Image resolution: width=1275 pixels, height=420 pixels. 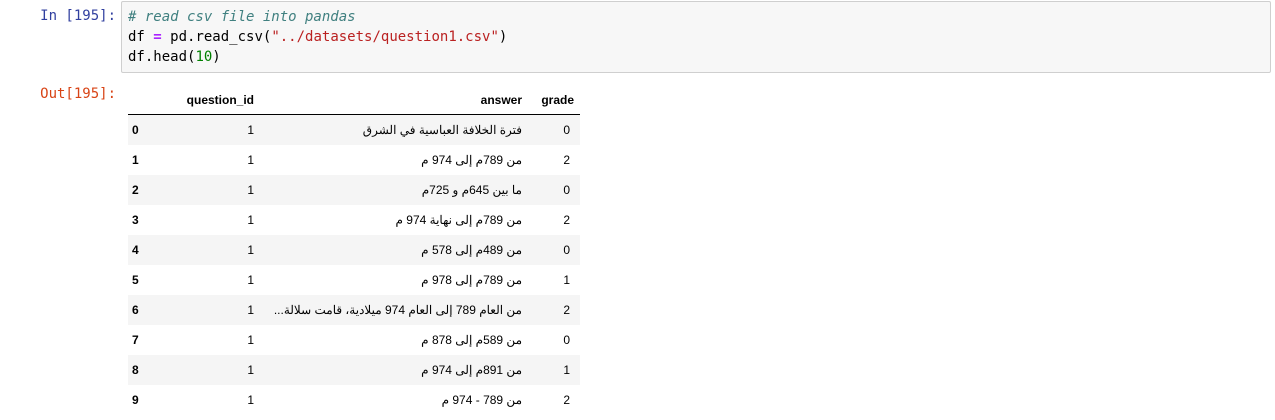 I want to click on cell-answer: فترة الخلافة العباسية في الشرق, so click(x=442, y=130).